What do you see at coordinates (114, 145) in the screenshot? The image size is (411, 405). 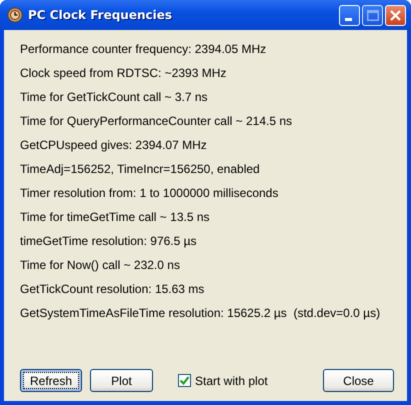 I see `info-text: GetCPUspeed gives: 2394.07 MHz` at bounding box center [114, 145].